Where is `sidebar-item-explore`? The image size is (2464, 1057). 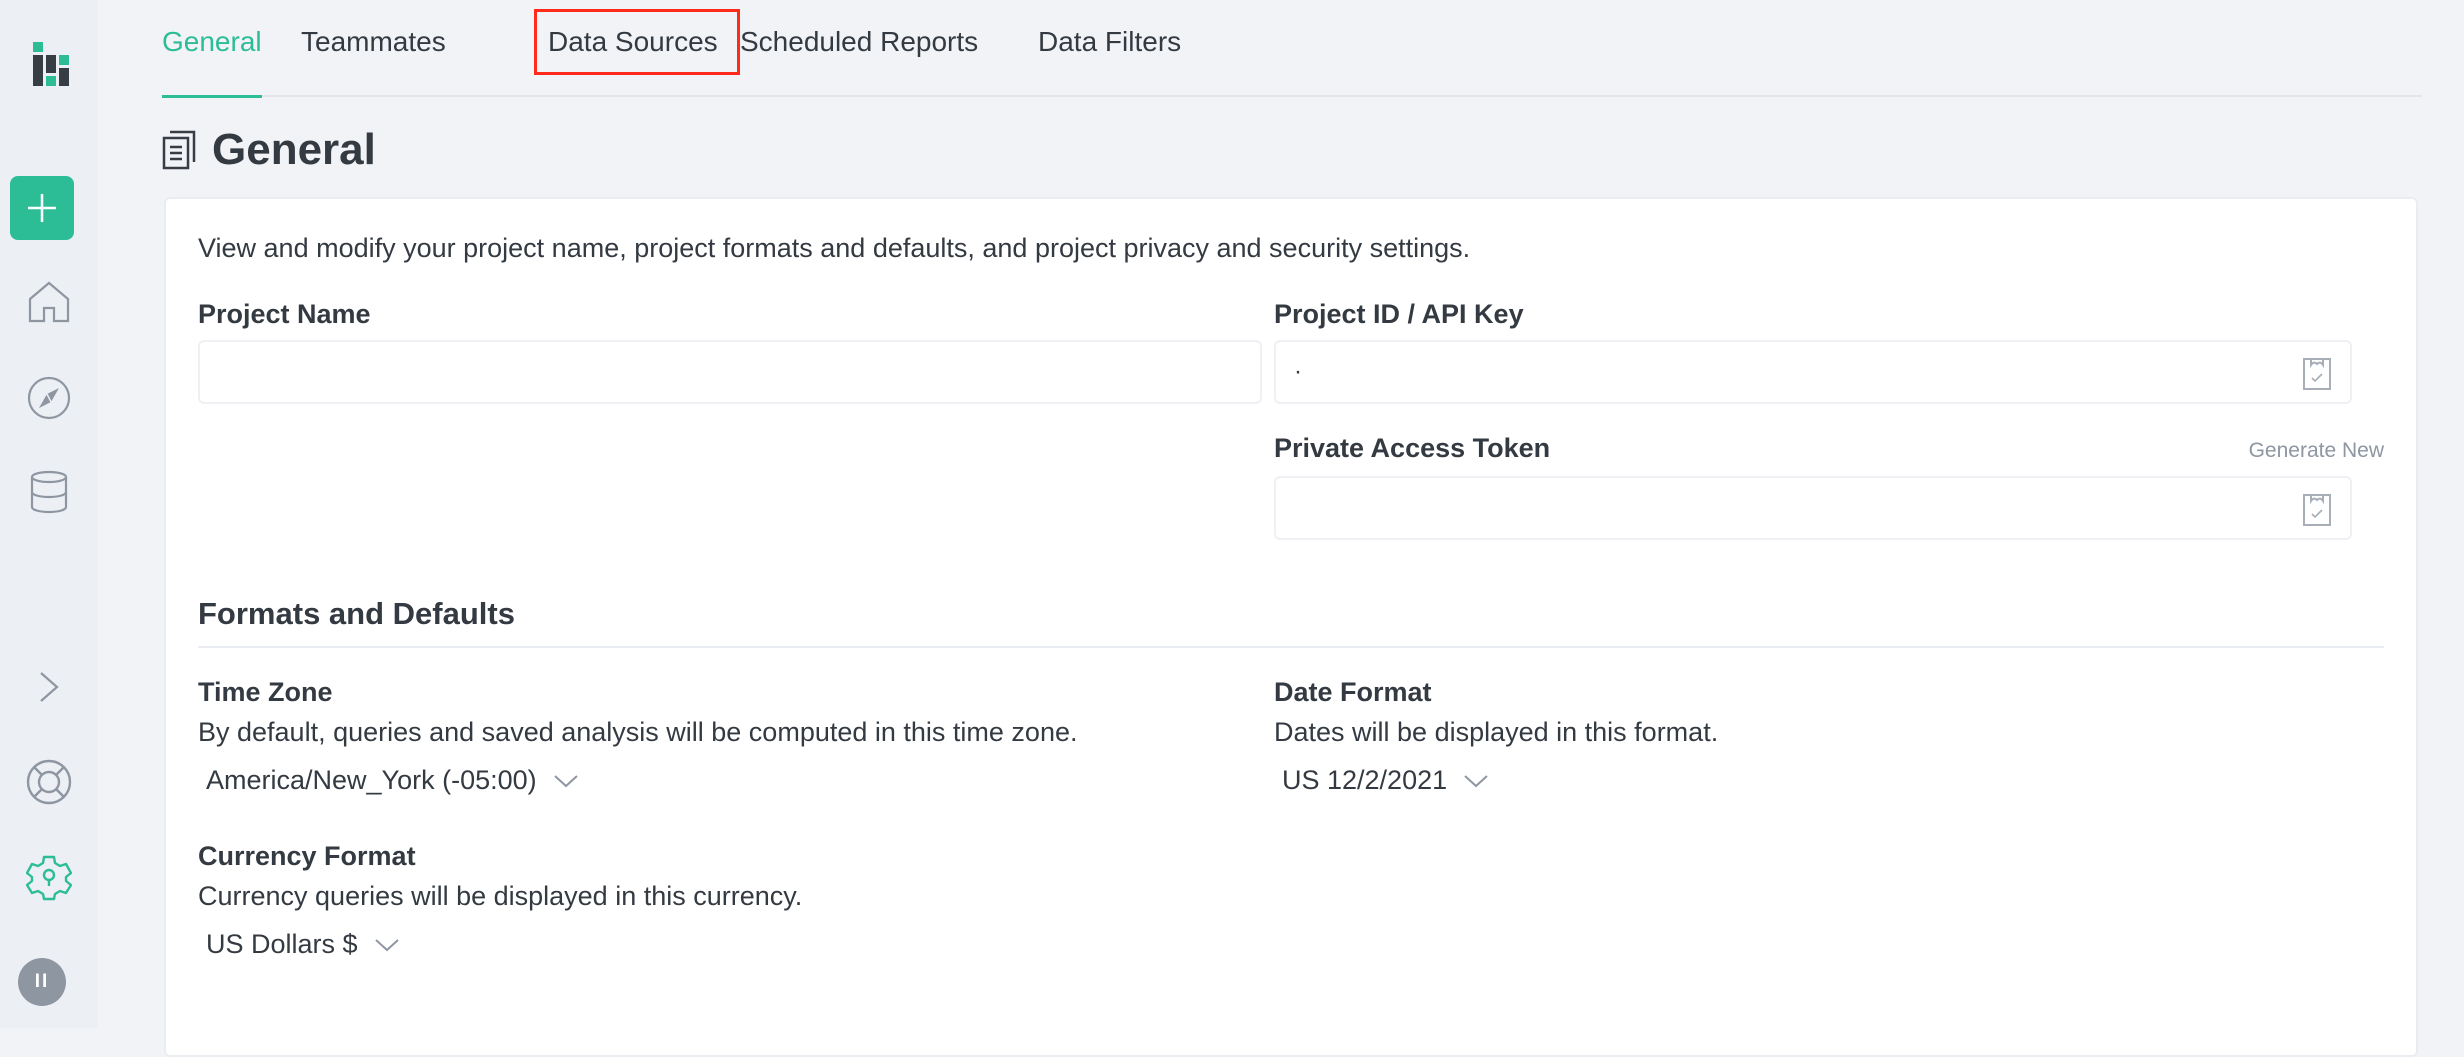 sidebar-item-explore is located at coordinates (49, 398).